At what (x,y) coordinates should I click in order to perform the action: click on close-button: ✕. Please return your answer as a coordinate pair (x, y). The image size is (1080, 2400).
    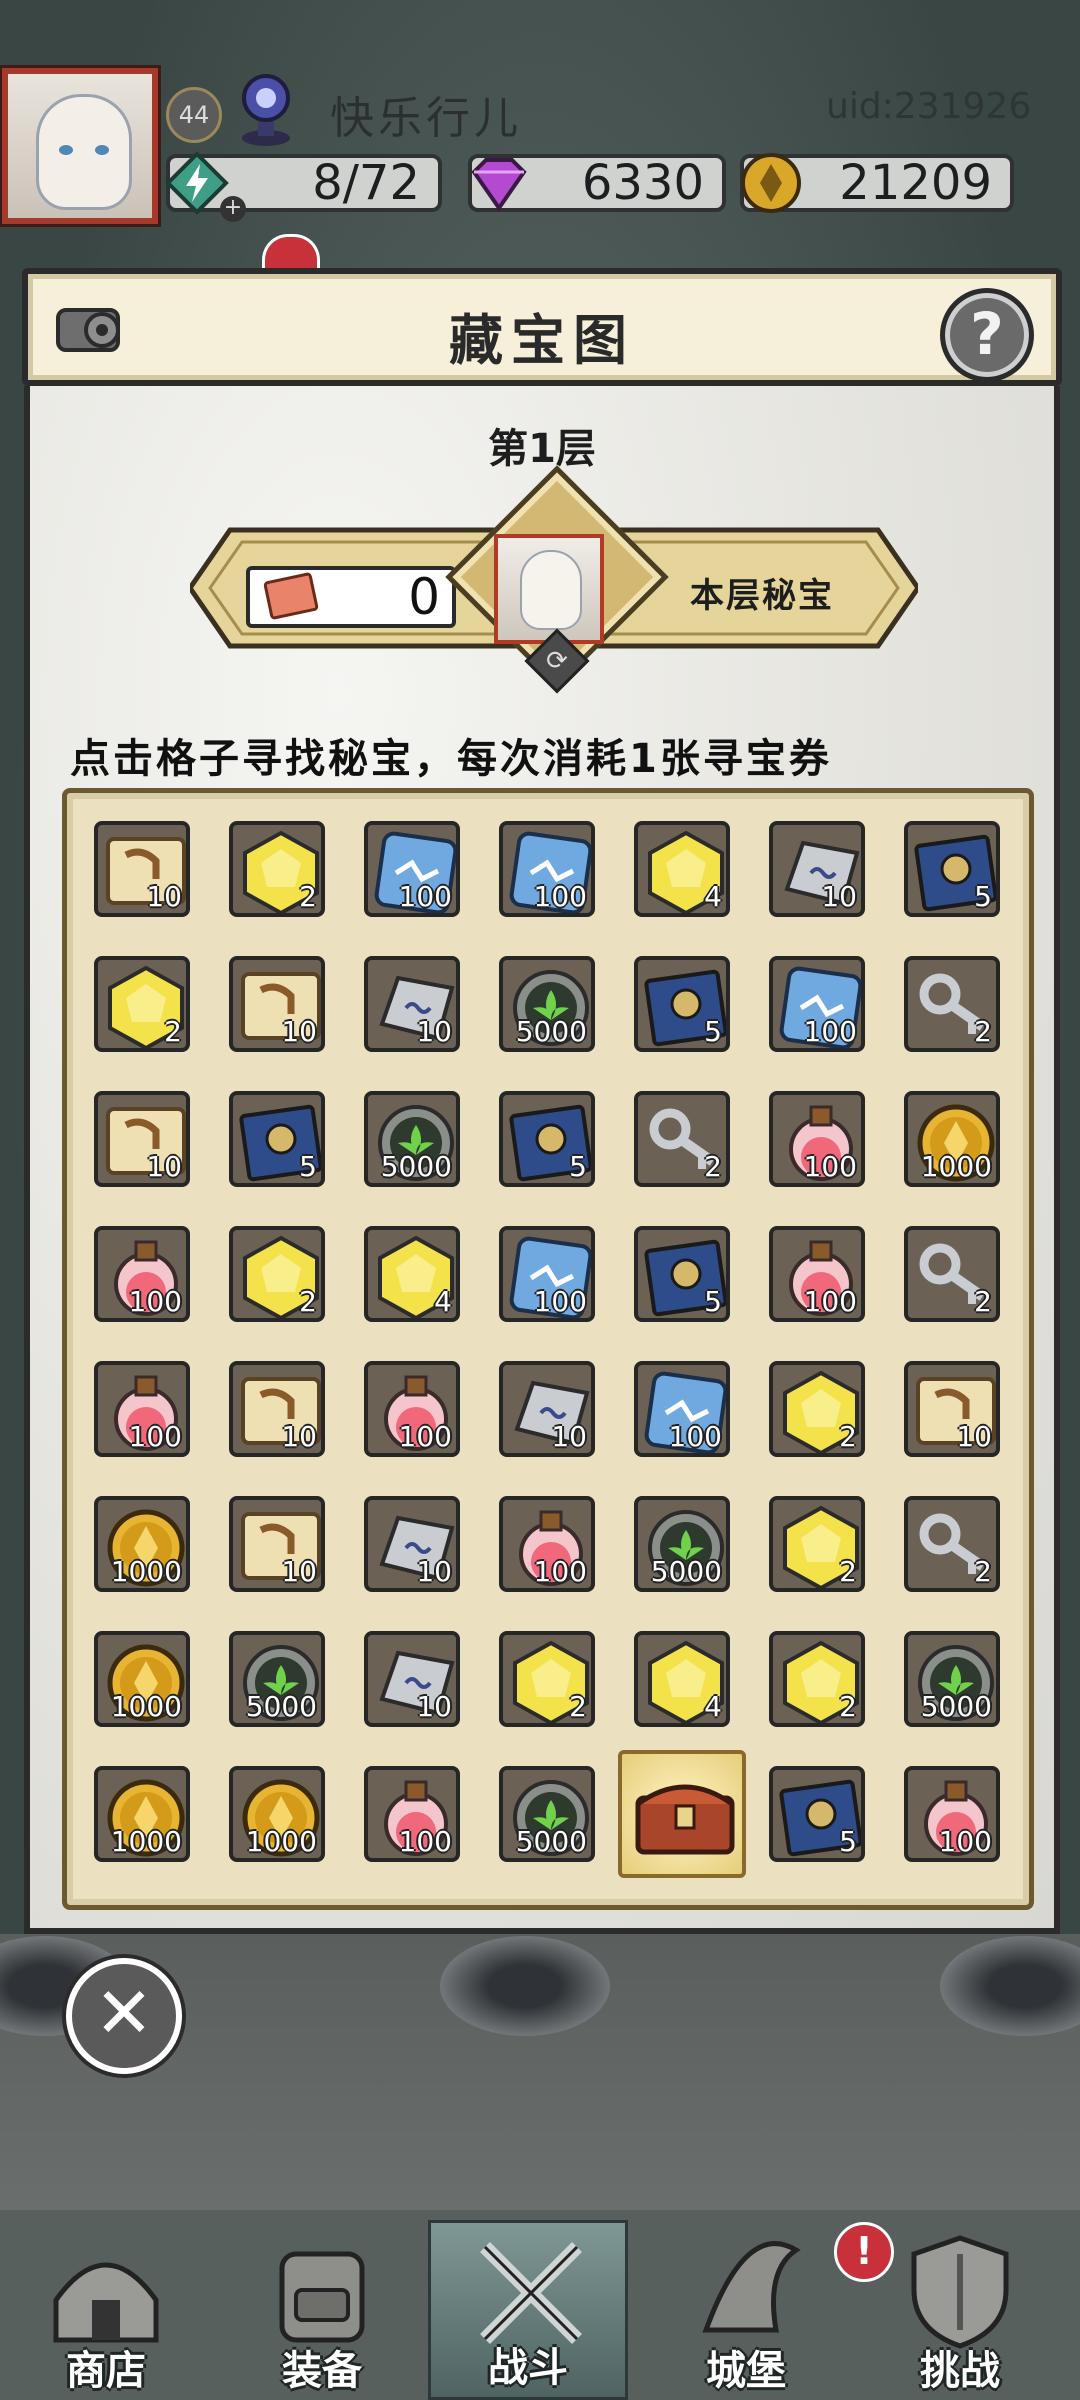
    Looking at the image, I should click on (124, 2016).